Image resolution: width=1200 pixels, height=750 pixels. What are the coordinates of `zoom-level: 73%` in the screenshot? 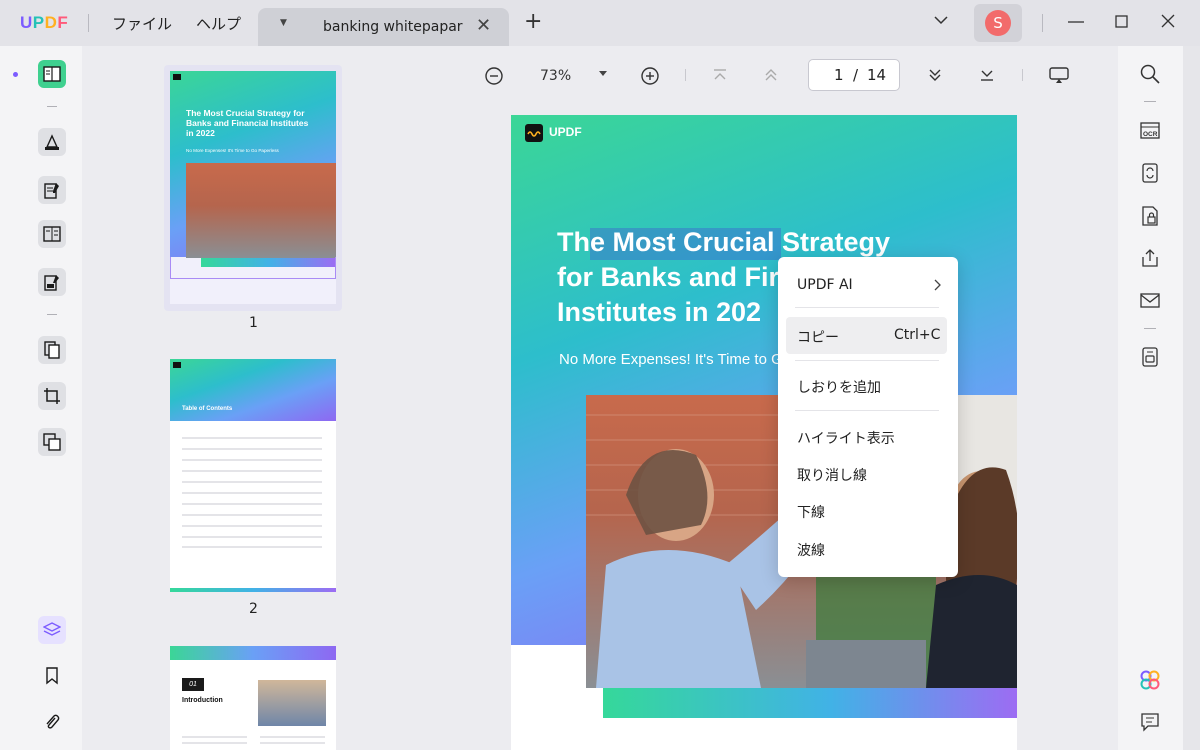 It's located at (555, 76).